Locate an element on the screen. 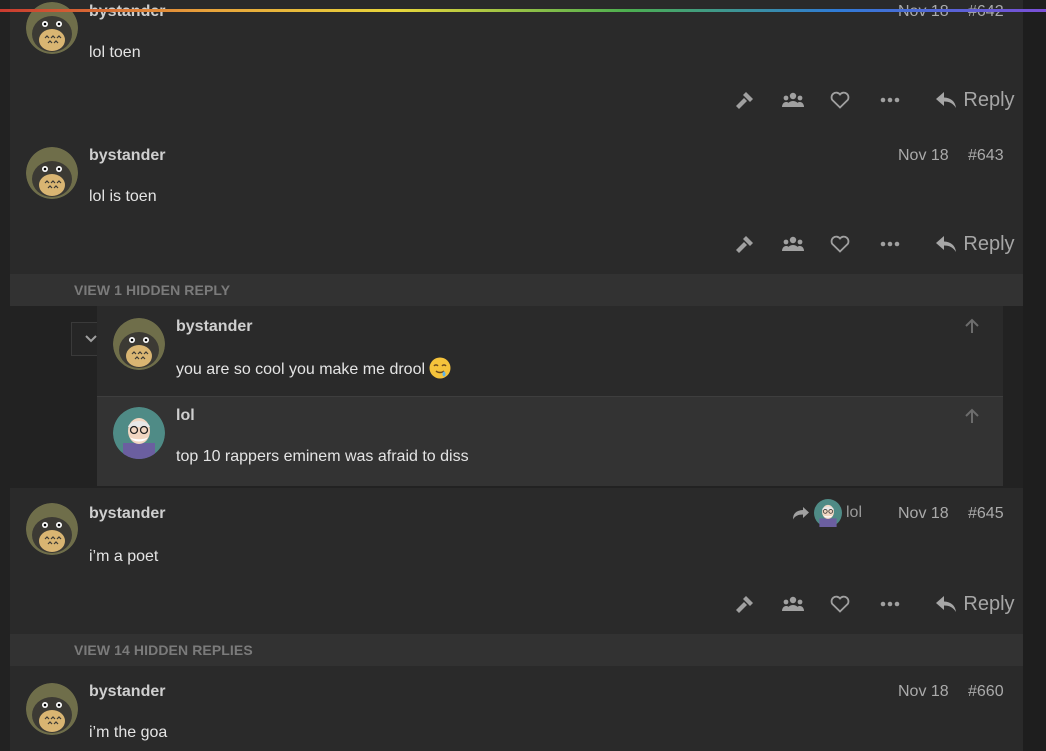  post-number: #660 is located at coordinates (986, 692).